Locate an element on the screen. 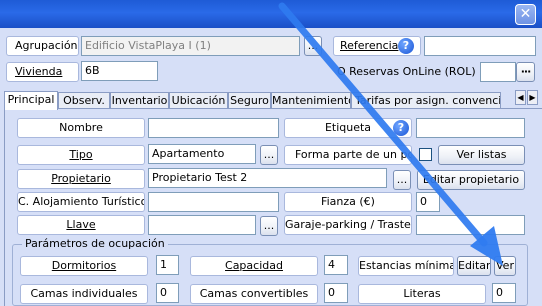  vivienda-label-text: Vivienda is located at coordinates (39, 71).